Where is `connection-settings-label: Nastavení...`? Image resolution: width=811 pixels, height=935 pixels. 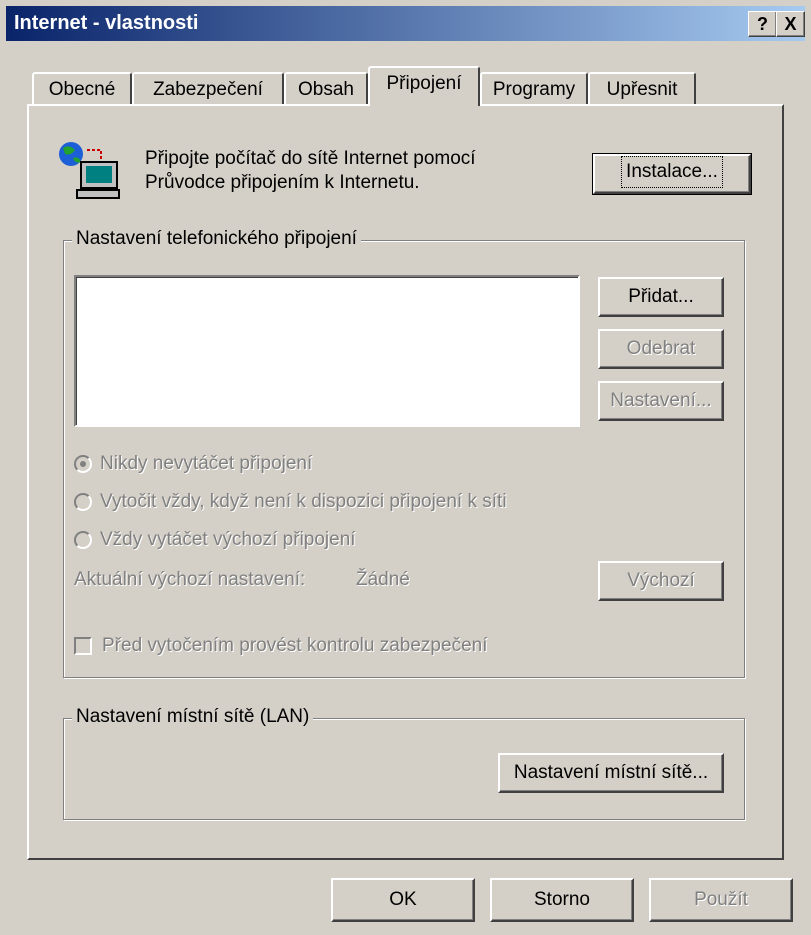
connection-settings-label: Nastavení... is located at coordinates (661, 400).